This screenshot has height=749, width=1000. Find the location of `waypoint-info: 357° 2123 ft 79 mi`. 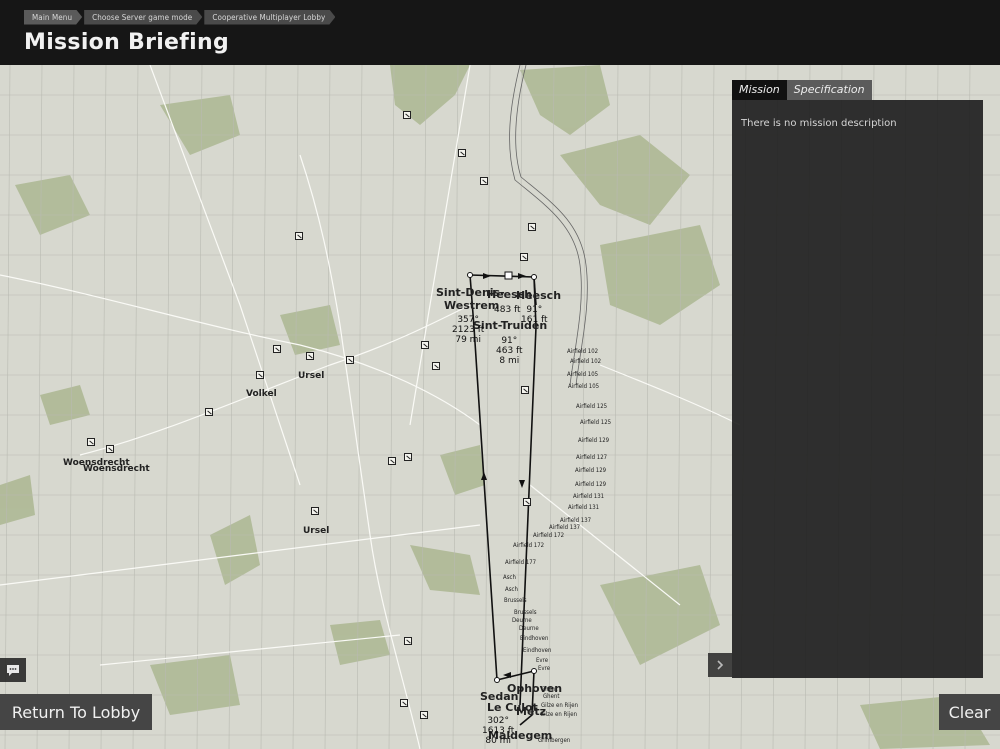

waypoint-info: 357° 2123 ft 79 mi is located at coordinates (468, 330).